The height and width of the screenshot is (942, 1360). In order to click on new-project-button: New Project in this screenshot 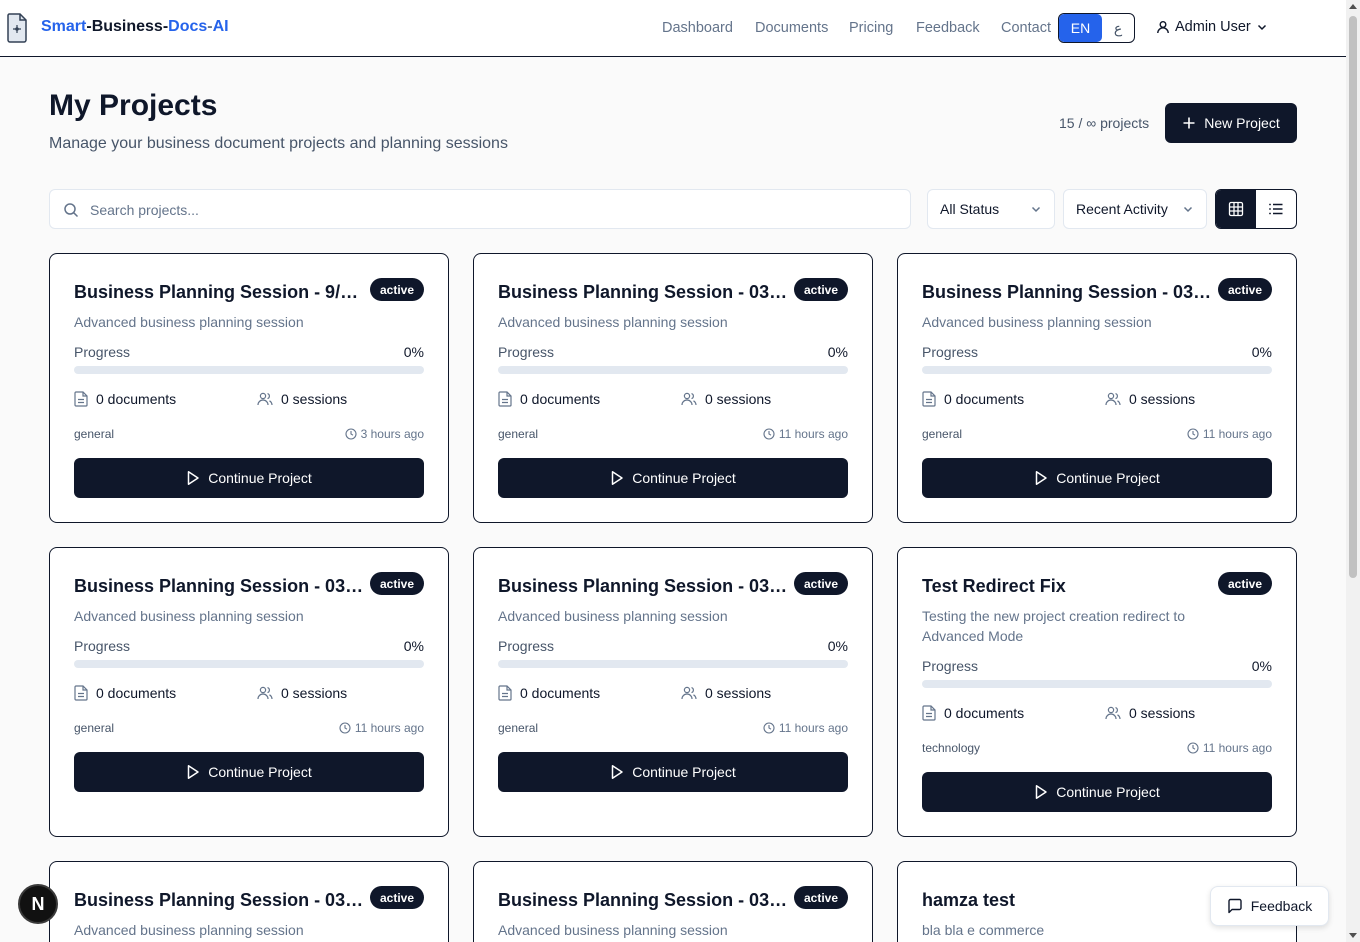, I will do `click(1231, 123)`.